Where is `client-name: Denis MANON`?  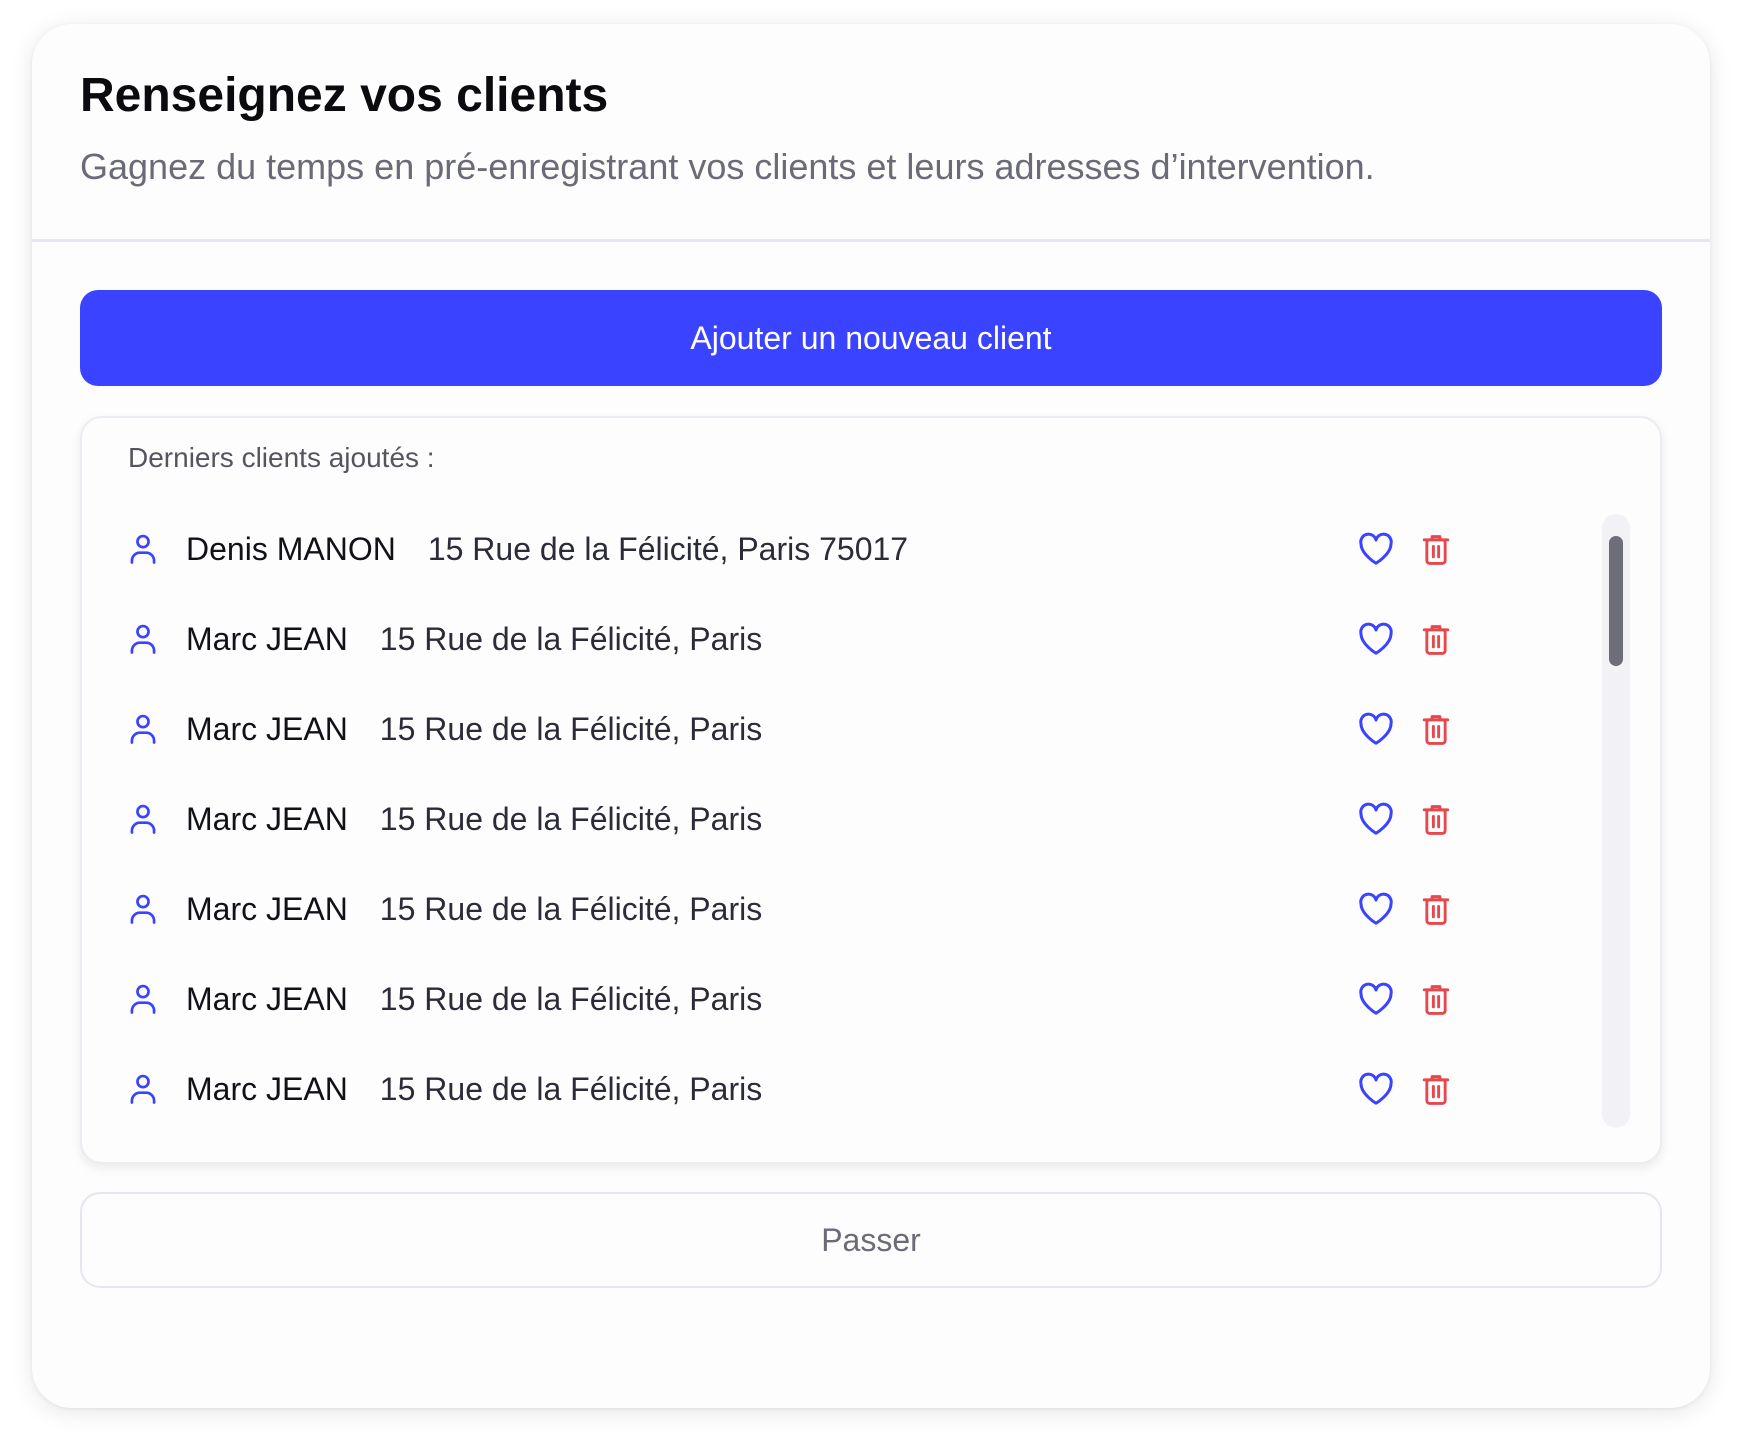
client-name: Denis MANON is located at coordinates (291, 548).